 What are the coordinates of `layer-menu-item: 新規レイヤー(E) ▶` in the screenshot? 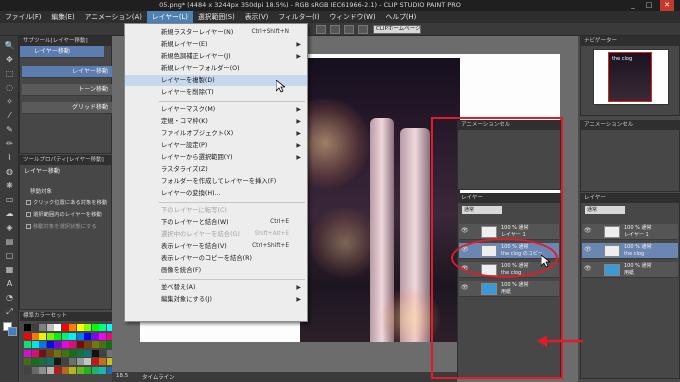 It's located at (216, 44).